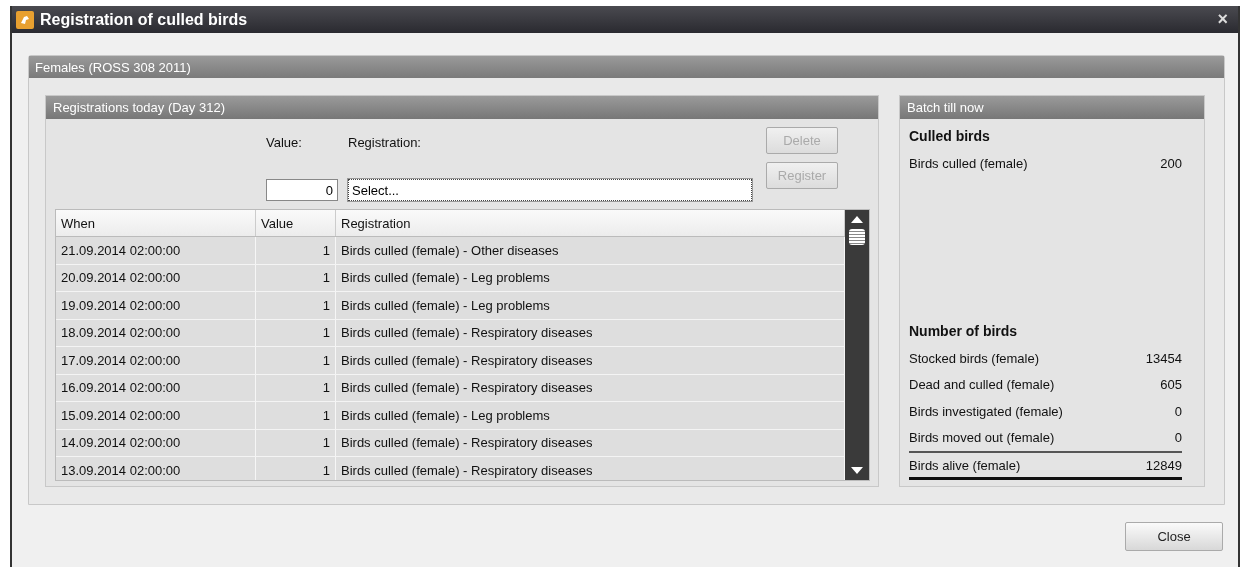 This screenshot has height=567, width=1244. Describe the element at coordinates (156, 223) in the screenshot. I see `column-header: When` at that location.